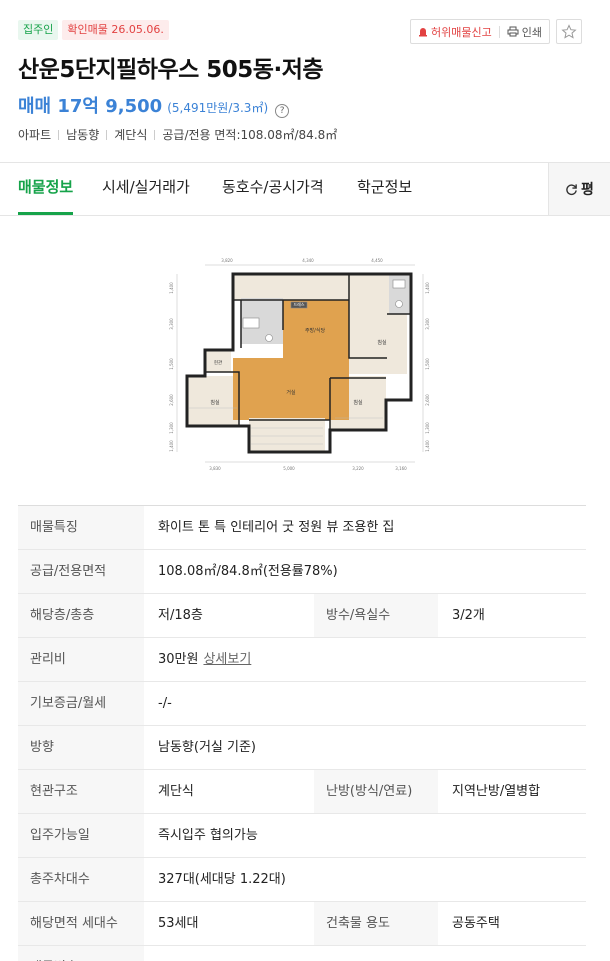  What do you see at coordinates (289, 468) in the screenshot?
I see `dim-bottom-2: 5,000` at bounding box center [289, 468].